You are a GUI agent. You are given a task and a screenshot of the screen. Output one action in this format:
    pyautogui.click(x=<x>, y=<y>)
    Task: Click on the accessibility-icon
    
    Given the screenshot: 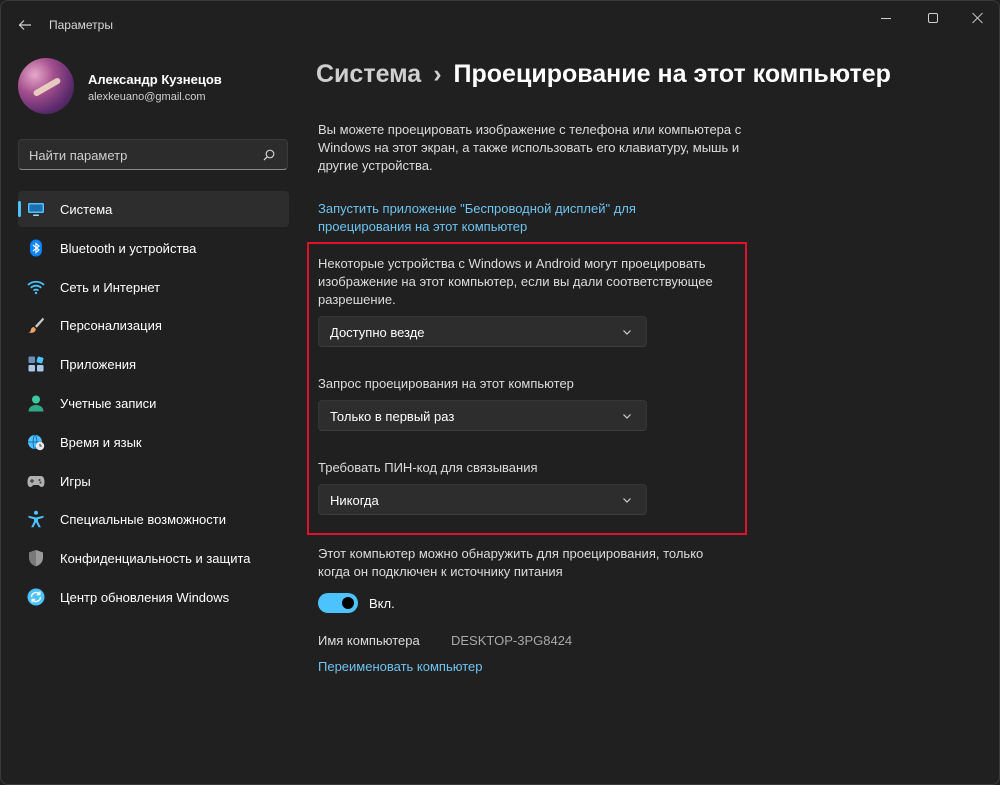 What is the action you would take?
    pyautogui.click(x=36, y=519)
    